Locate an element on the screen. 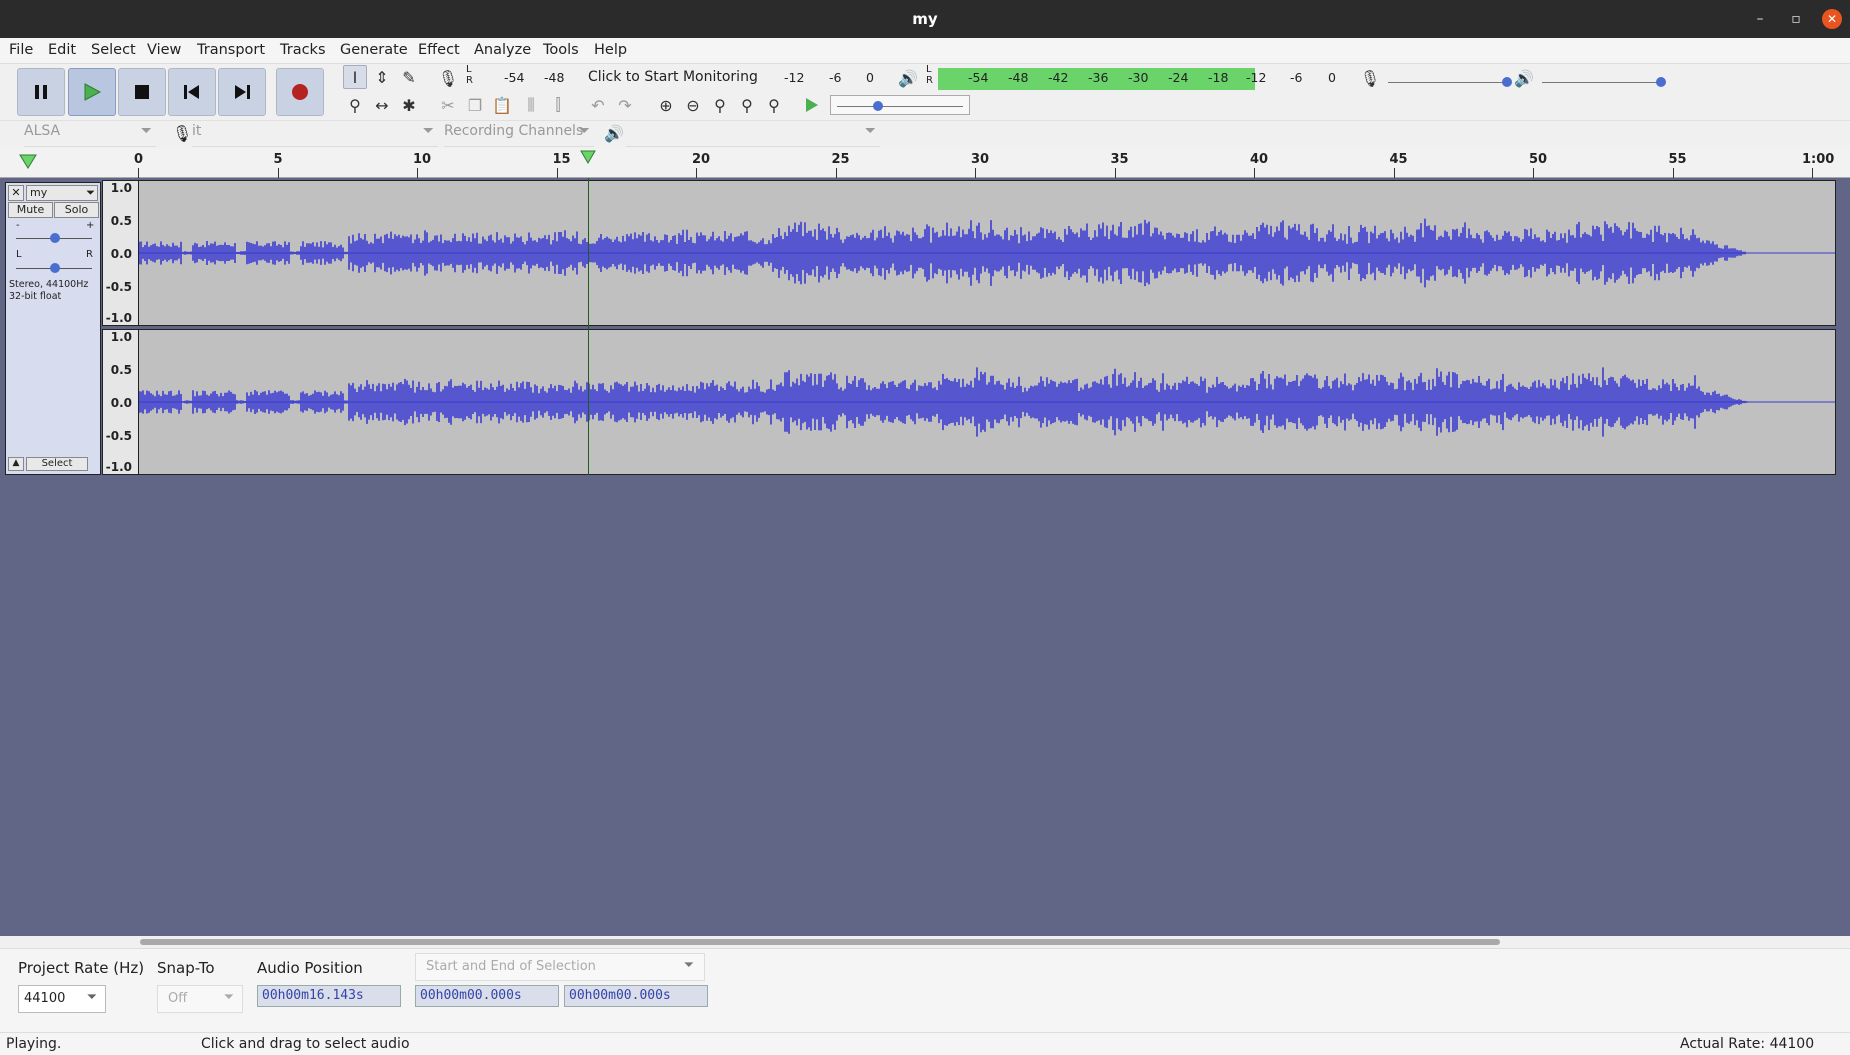  skip-end-button is located at coordinates (242, 92).